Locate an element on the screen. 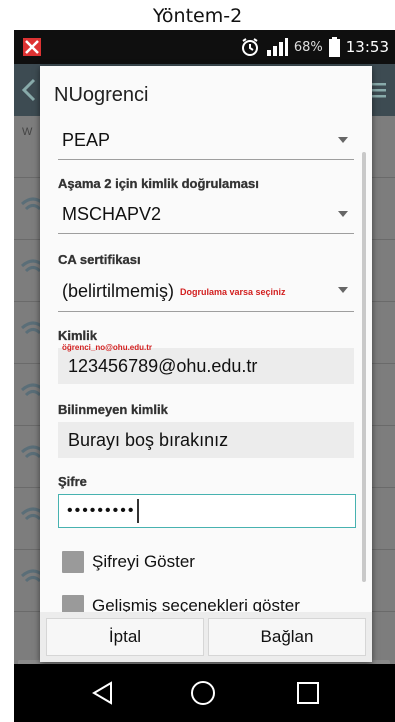  text-caret is located at coordinates (138, 511).